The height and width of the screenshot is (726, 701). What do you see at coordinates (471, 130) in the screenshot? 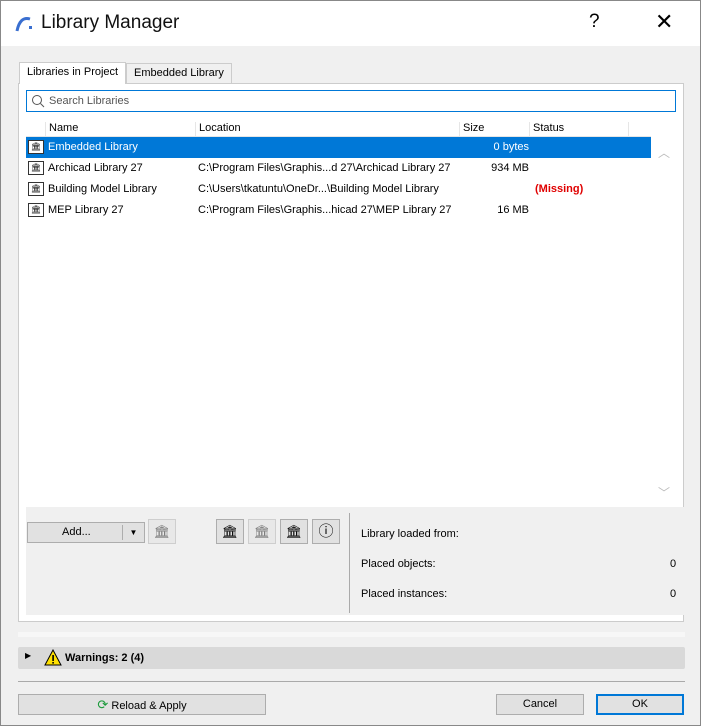
I see `column-size: Size` at bounding box center [471, 130].